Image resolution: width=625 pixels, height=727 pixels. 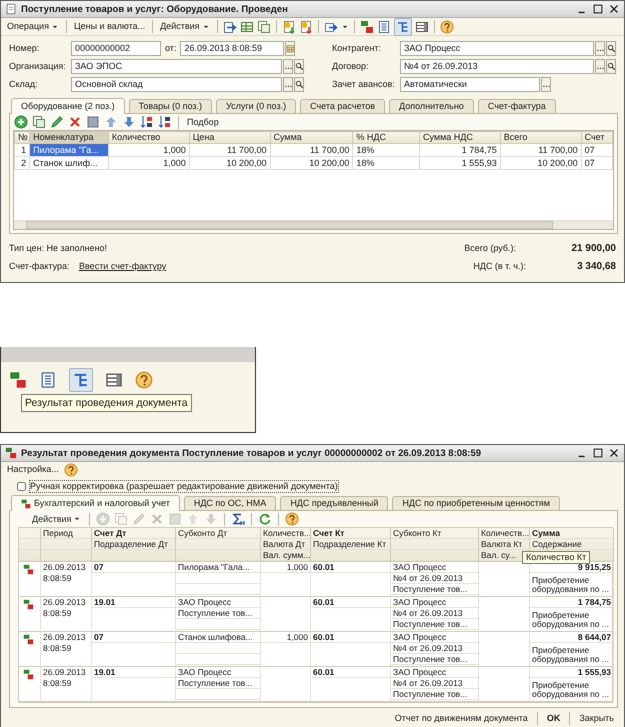 I want to click on tab: Оборудование (2 поз.), so click(x=68, y=106).